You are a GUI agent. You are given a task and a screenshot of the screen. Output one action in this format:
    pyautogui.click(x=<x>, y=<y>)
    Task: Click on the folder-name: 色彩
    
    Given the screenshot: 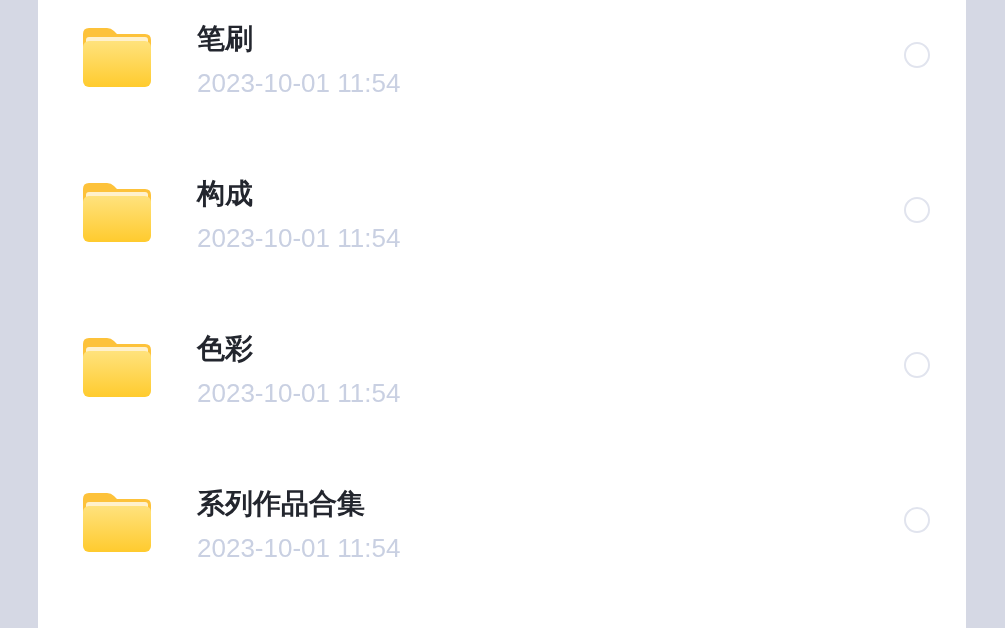 What is the action you would take?
    pyautogui.click(x=225, y=348)
    